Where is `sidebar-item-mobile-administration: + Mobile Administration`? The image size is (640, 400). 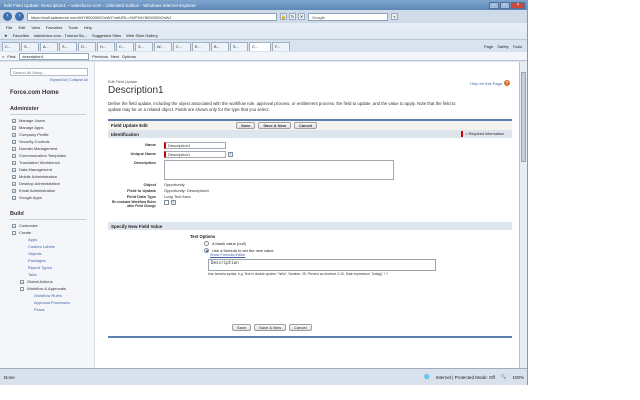 sidebar-item-mobile-administration: + Mobile Administration is located at coordinates (53, 176).